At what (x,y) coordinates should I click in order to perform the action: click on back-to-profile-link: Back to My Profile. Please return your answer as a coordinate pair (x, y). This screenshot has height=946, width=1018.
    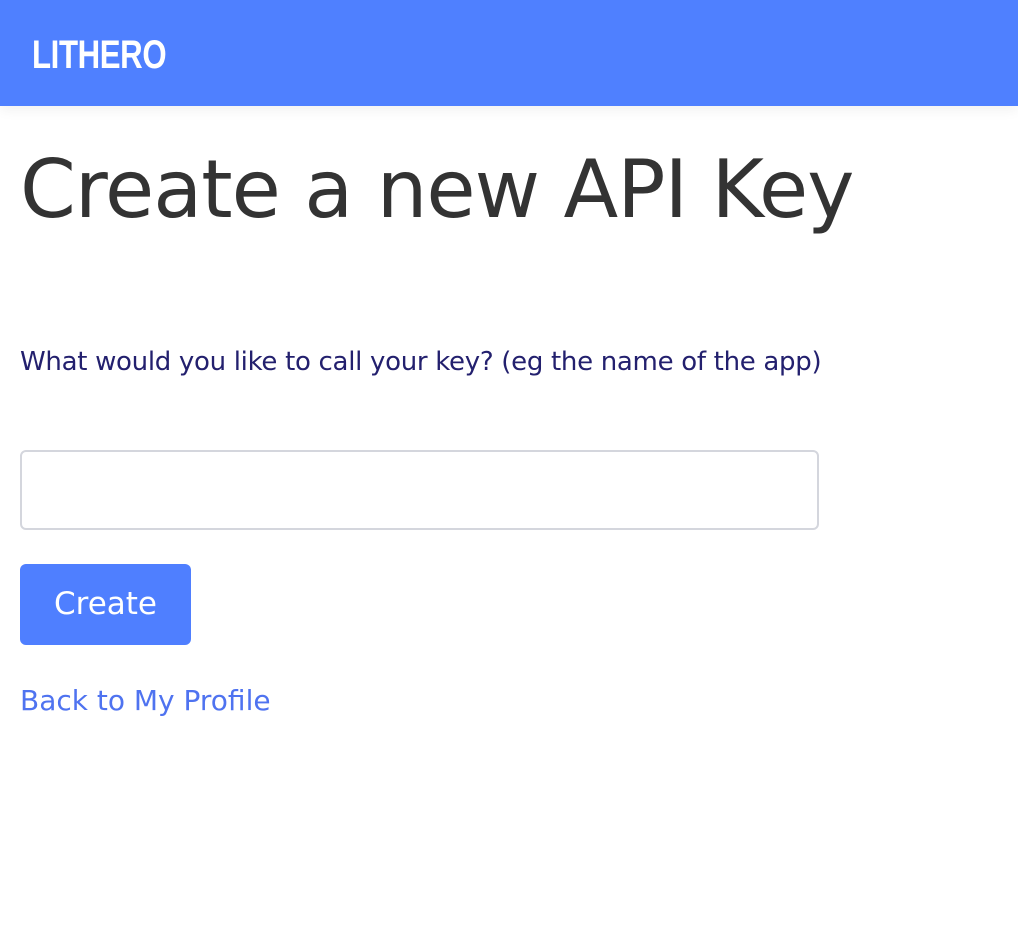
    Looking at the image, I should click on (145, 701).